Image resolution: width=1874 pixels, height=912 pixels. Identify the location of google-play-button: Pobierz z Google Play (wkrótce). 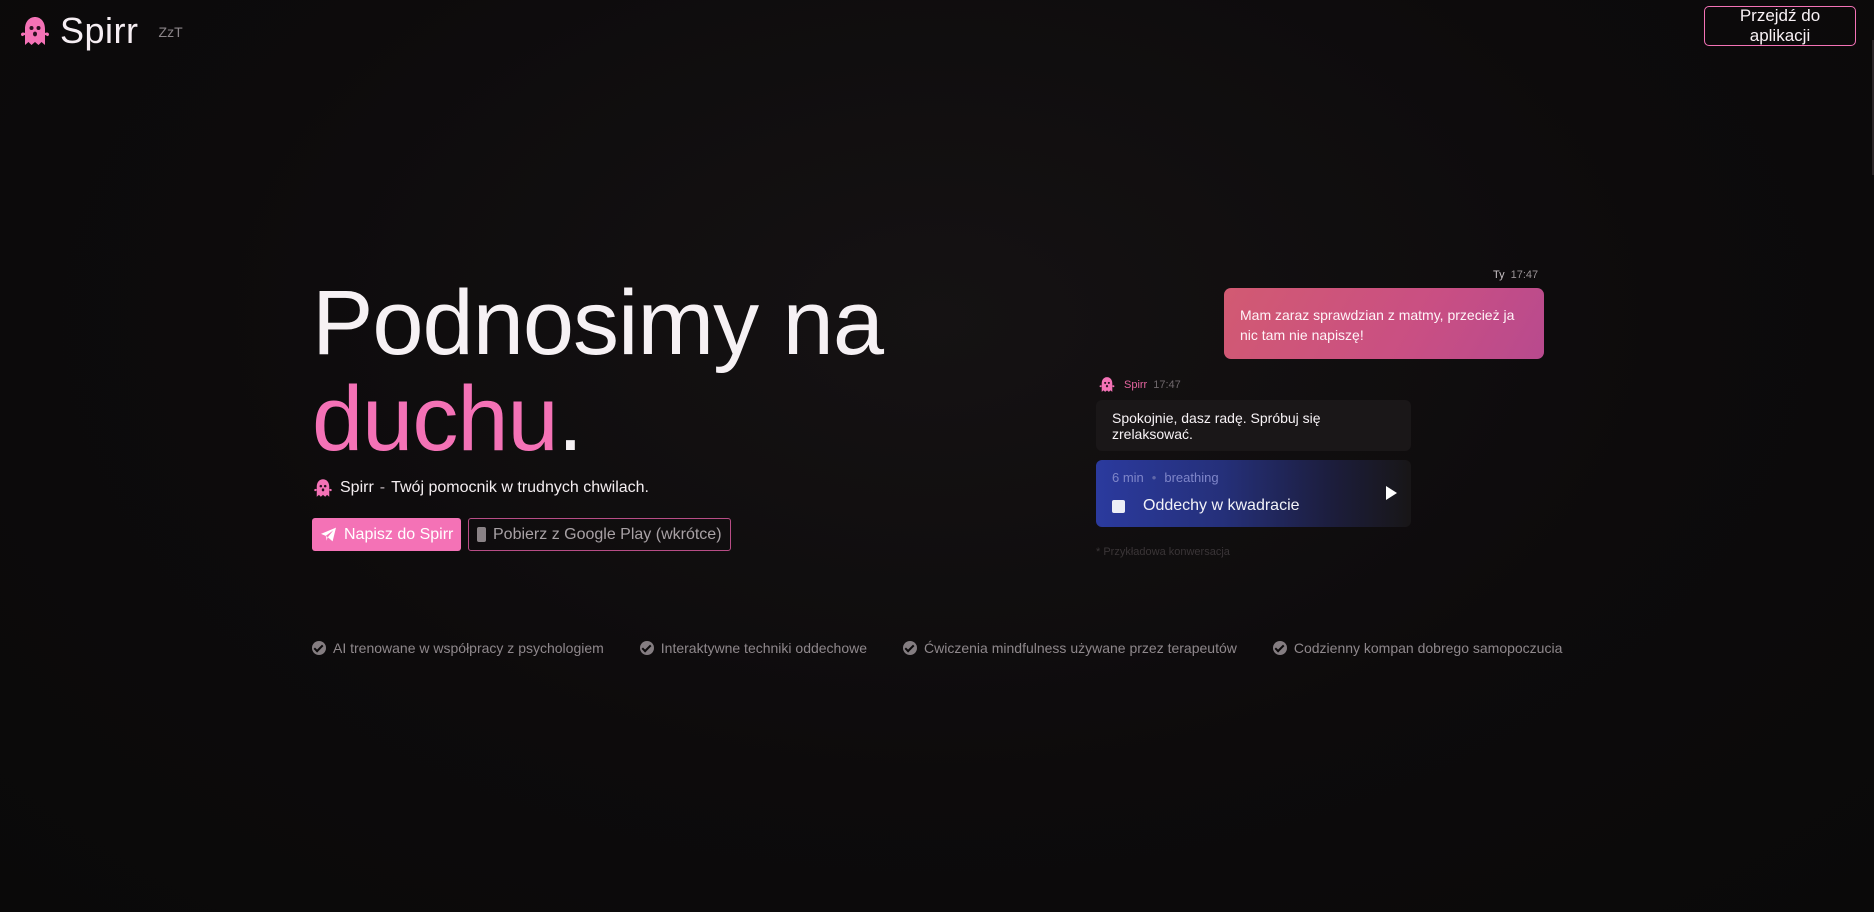
(599, 534).